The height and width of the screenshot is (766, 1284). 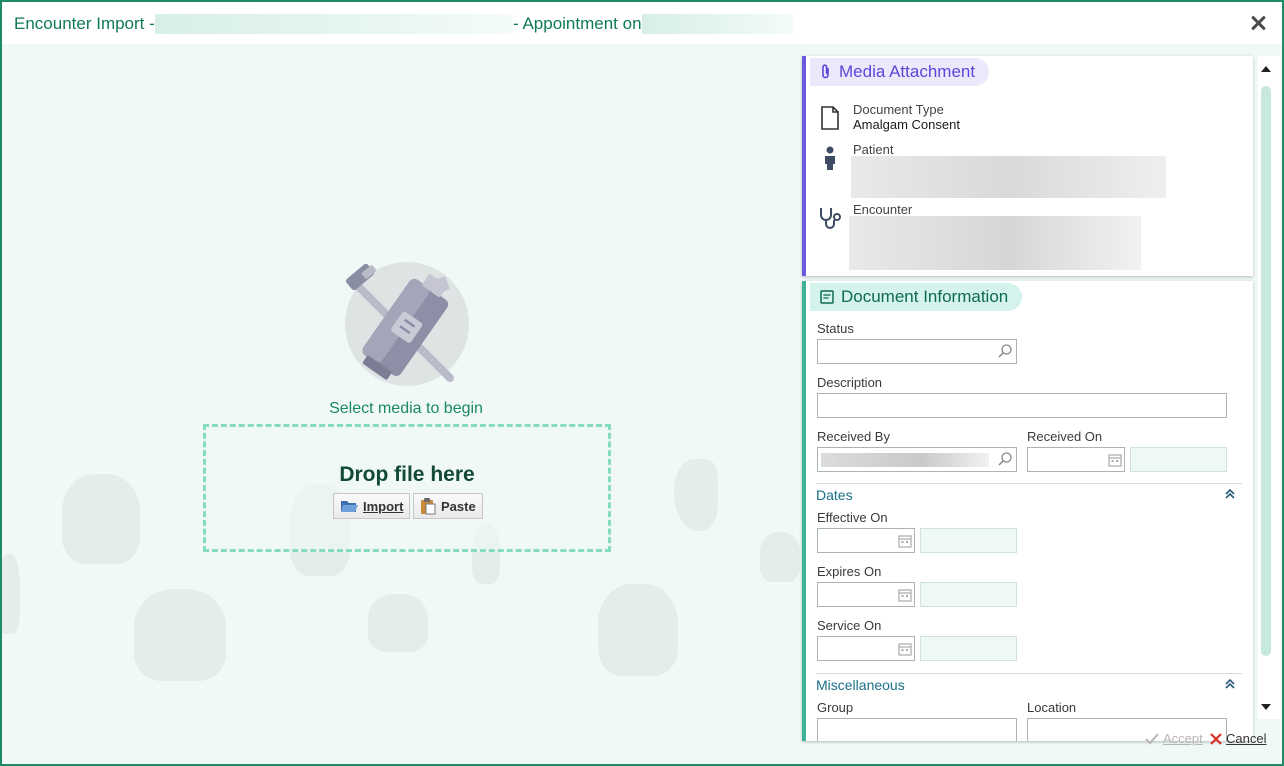 I want to click on paste-label: Paste, so click(x=458, y=506).